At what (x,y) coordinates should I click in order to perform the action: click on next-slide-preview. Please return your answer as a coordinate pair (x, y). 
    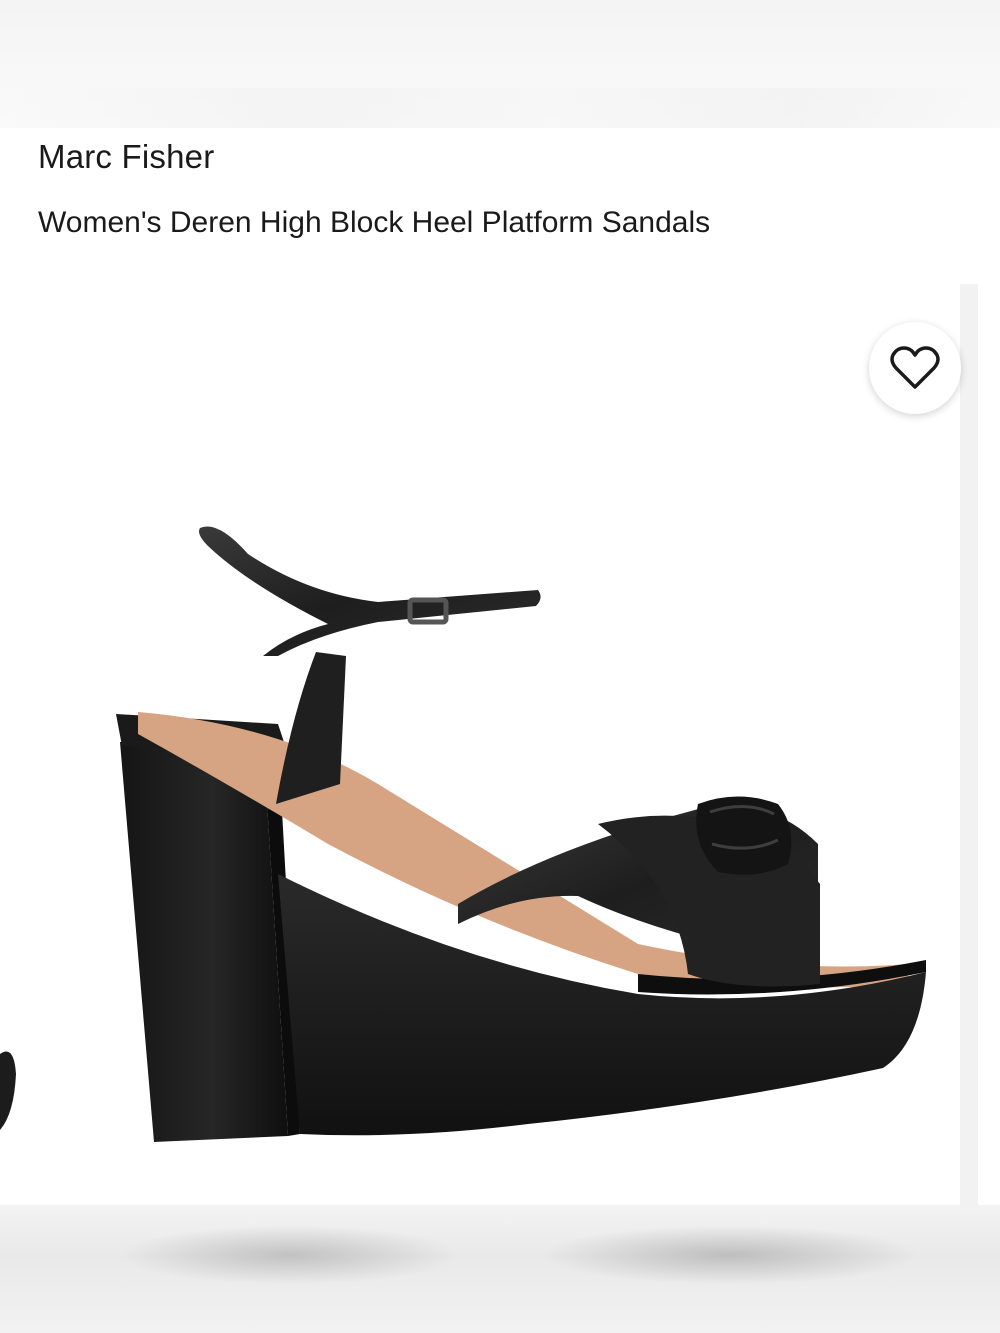
    Looking at the image, I should click on (969, 744).